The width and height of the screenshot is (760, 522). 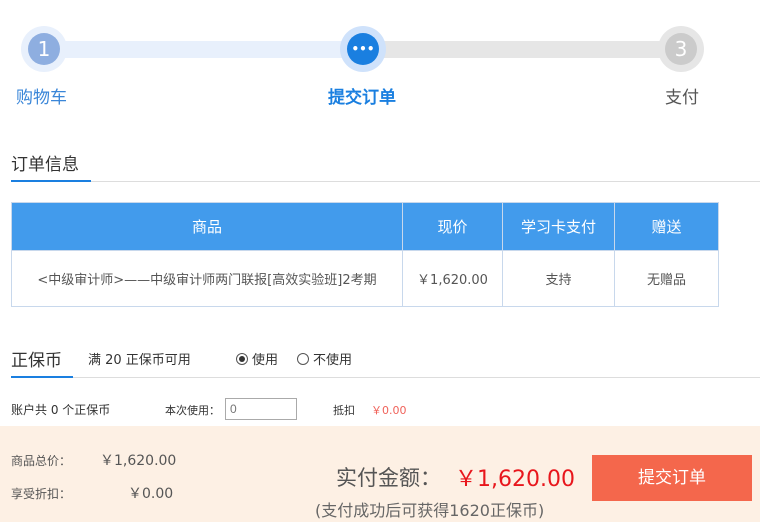 What do you see at coordinates (681, 49) in the screenshot?
I see `step-3-circle: 3` at bounding box center [681, 49].